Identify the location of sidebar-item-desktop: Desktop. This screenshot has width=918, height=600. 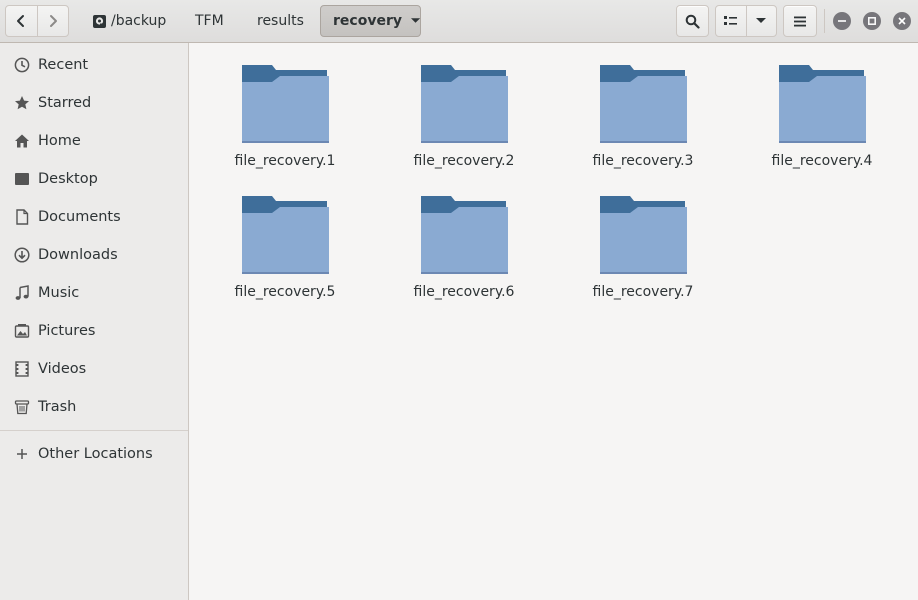
(94, 179).